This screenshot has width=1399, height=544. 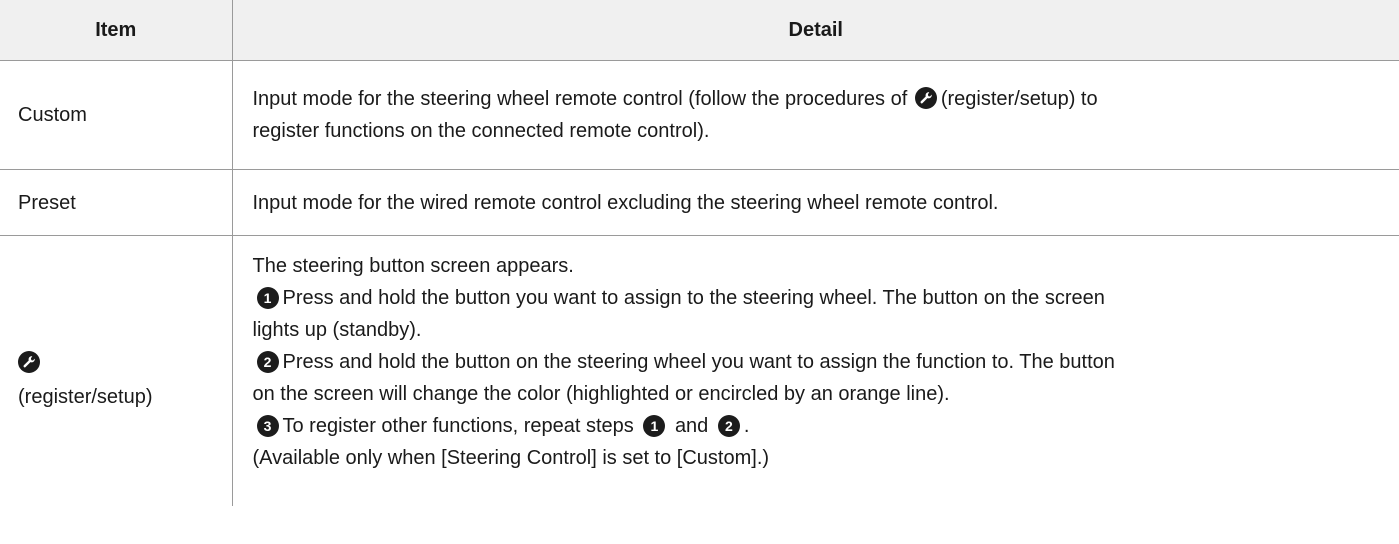 I want to click on header-detail: Detail, so click(x=815, y=30).